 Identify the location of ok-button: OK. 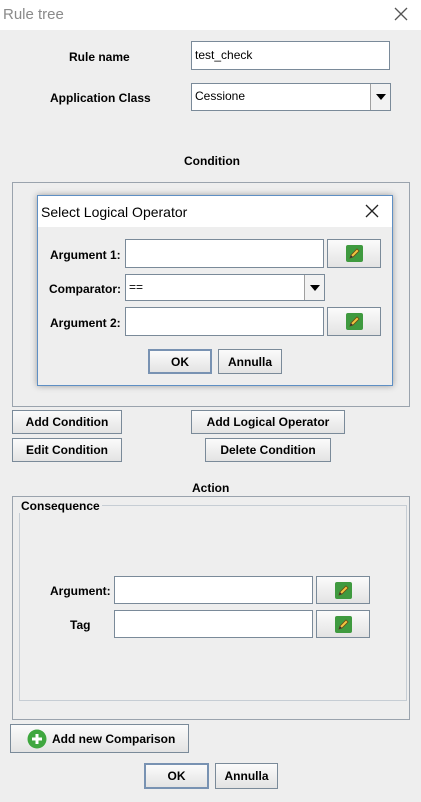
(176, 776).